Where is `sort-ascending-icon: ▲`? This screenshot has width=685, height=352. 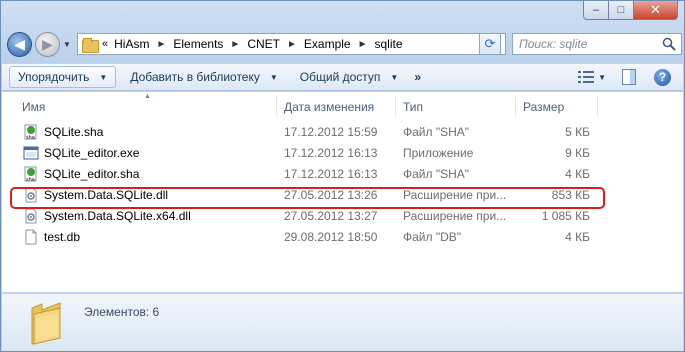
sort-ascending-icon: ▲ is located at coordinates (147, 96).